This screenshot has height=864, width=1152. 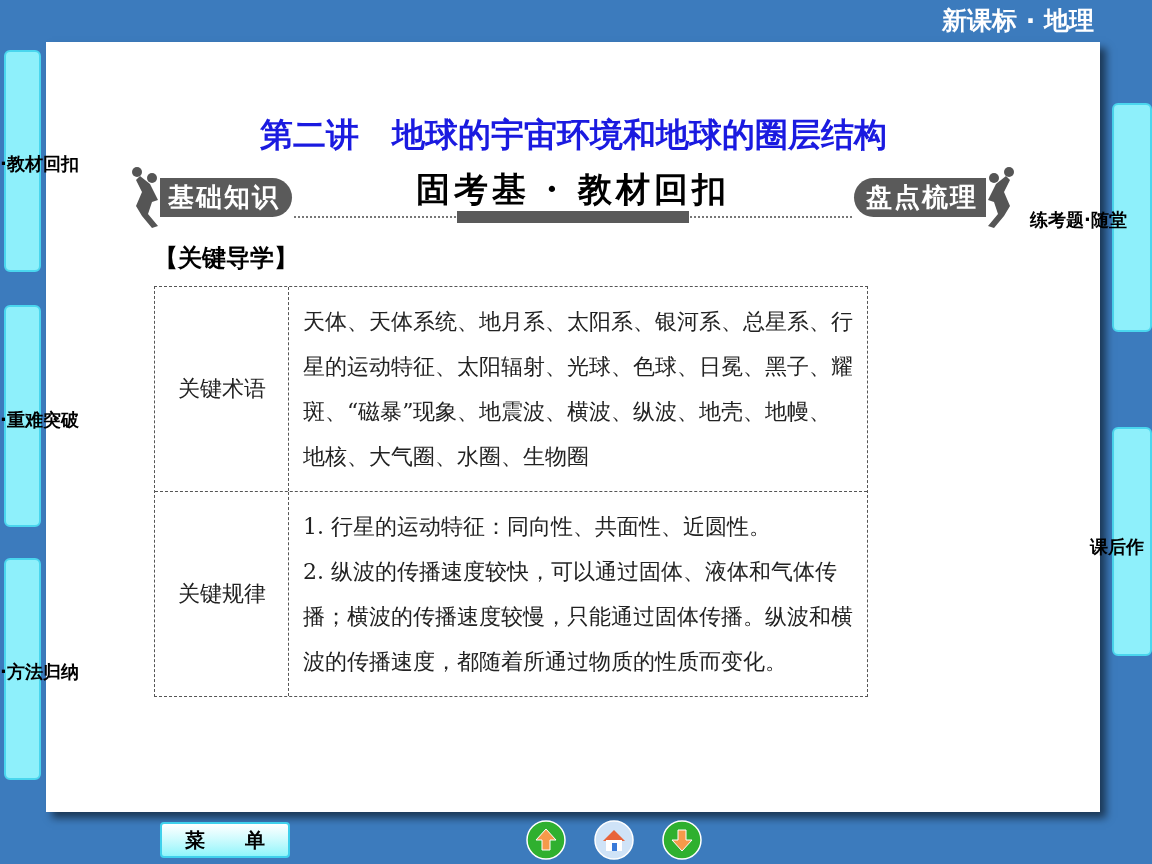 I want to click on row-text: 2. 纵波的传播速度较快，可以通过固体、液体和气体传播；横波的传播速度较慢，只能通过固体传播。纵波和横波的传播速度，都随着所通过物质的性质而变化。, so click(x=578, y=616).